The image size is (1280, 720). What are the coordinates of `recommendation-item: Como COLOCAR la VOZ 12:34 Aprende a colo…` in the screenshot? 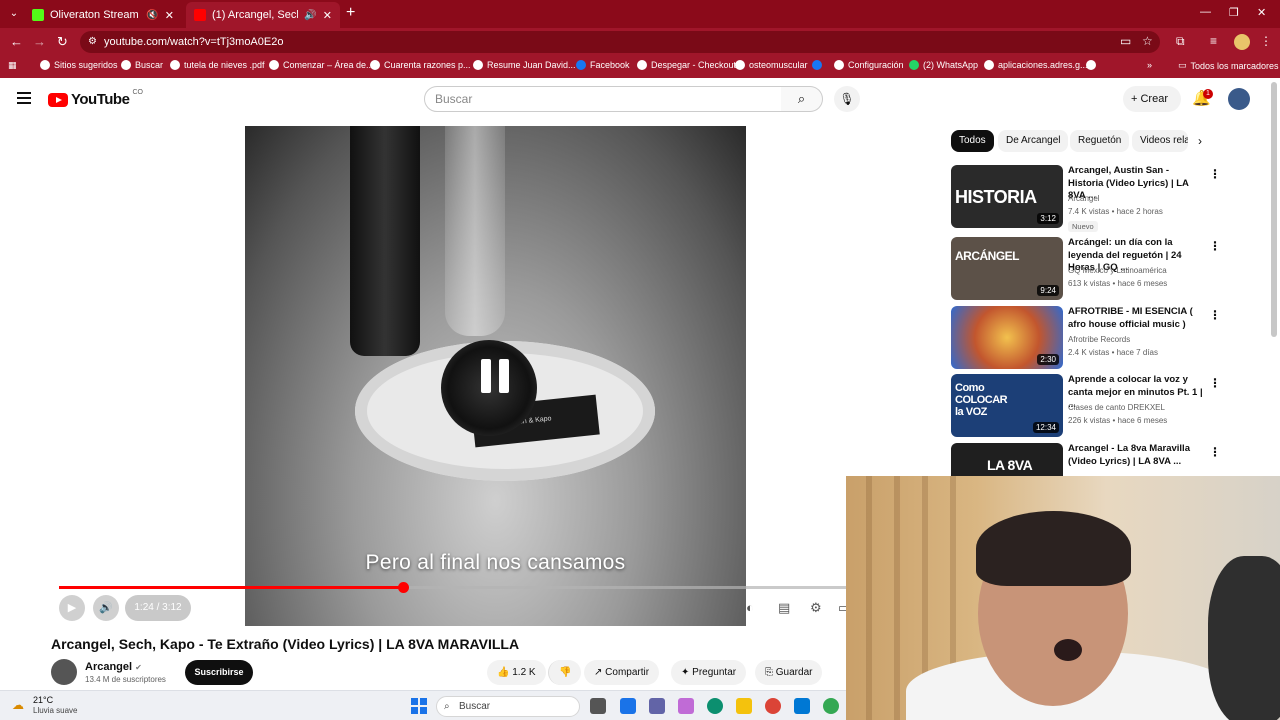 It's located at (1101, 406).